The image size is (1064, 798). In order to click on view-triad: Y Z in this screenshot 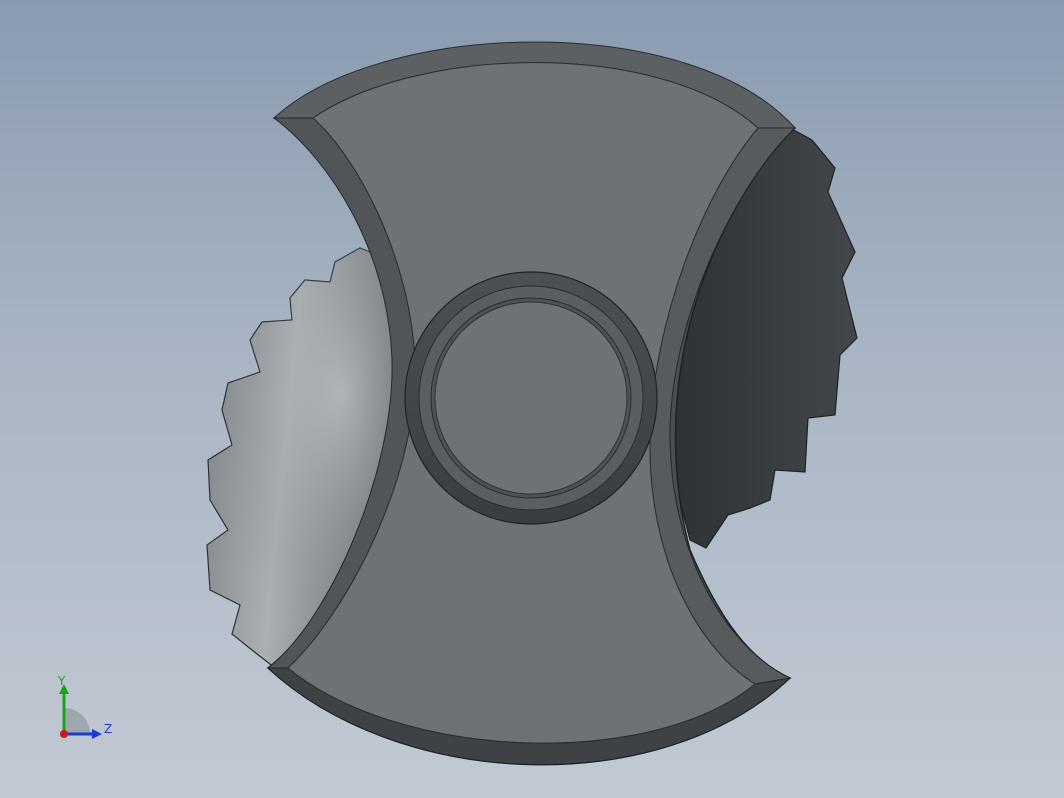, I will do `click(88, 712)`.